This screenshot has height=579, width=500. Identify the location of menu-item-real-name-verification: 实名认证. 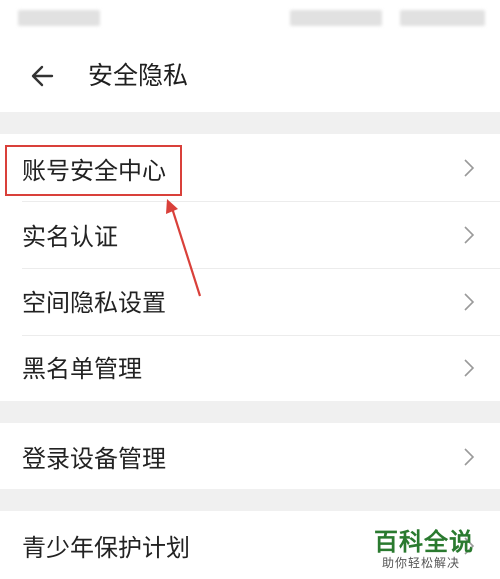
(250, 235).